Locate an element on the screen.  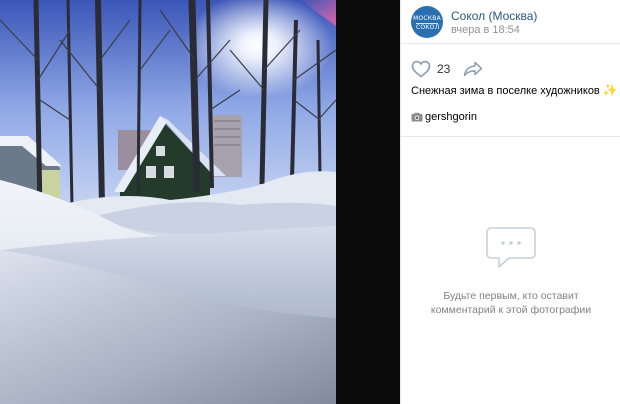
camera-icon is located at coordinates (417, 117).